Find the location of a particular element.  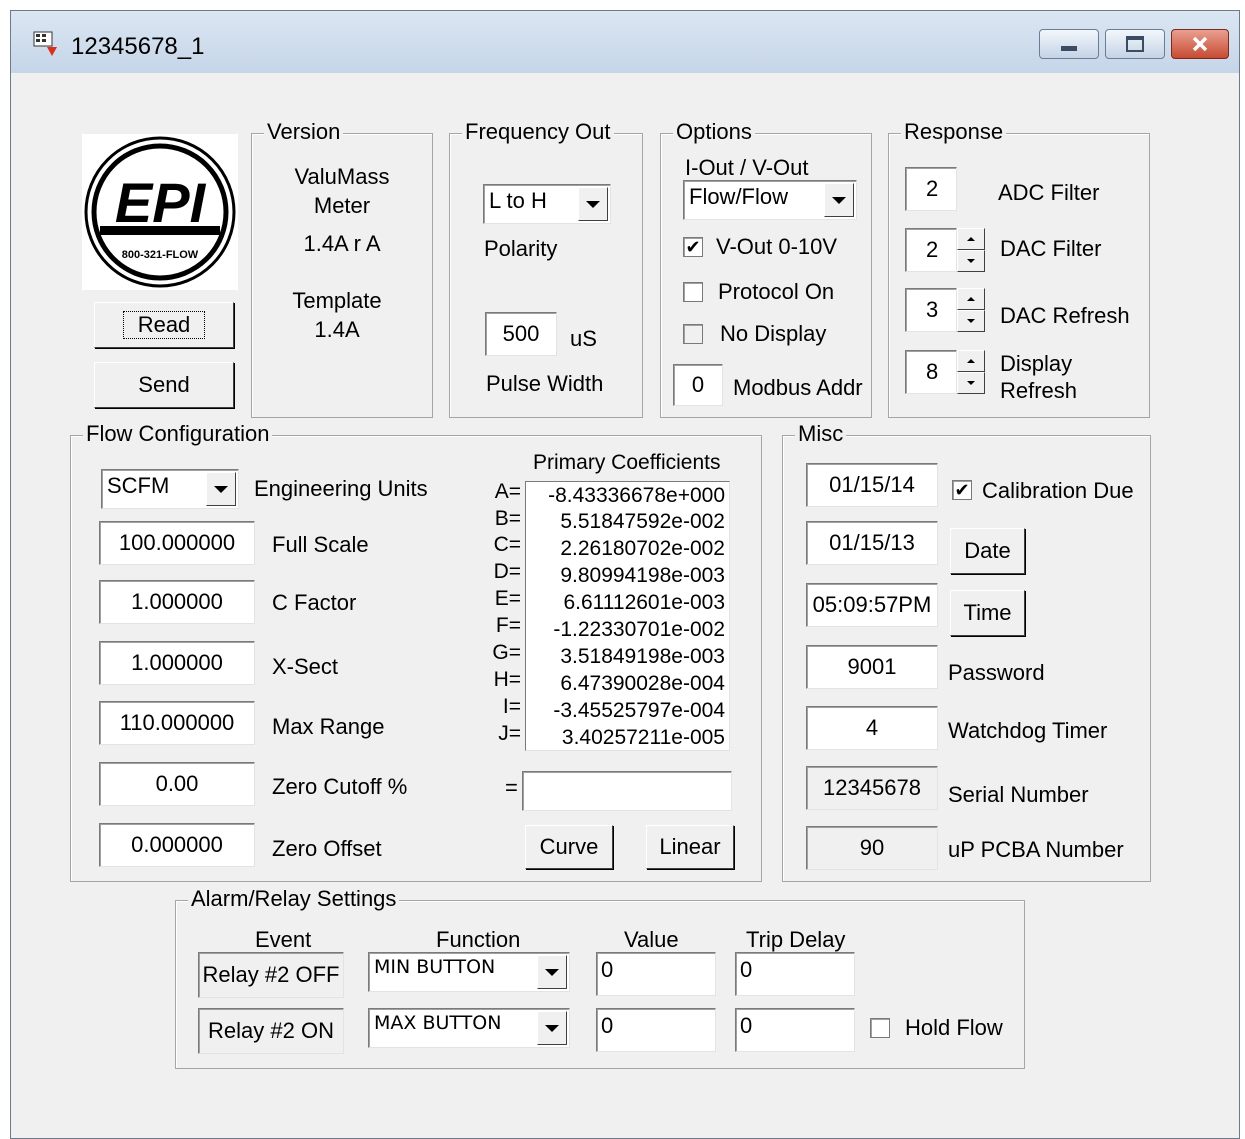

pulse-width-input: 500 is located at coordinates (521, 334).